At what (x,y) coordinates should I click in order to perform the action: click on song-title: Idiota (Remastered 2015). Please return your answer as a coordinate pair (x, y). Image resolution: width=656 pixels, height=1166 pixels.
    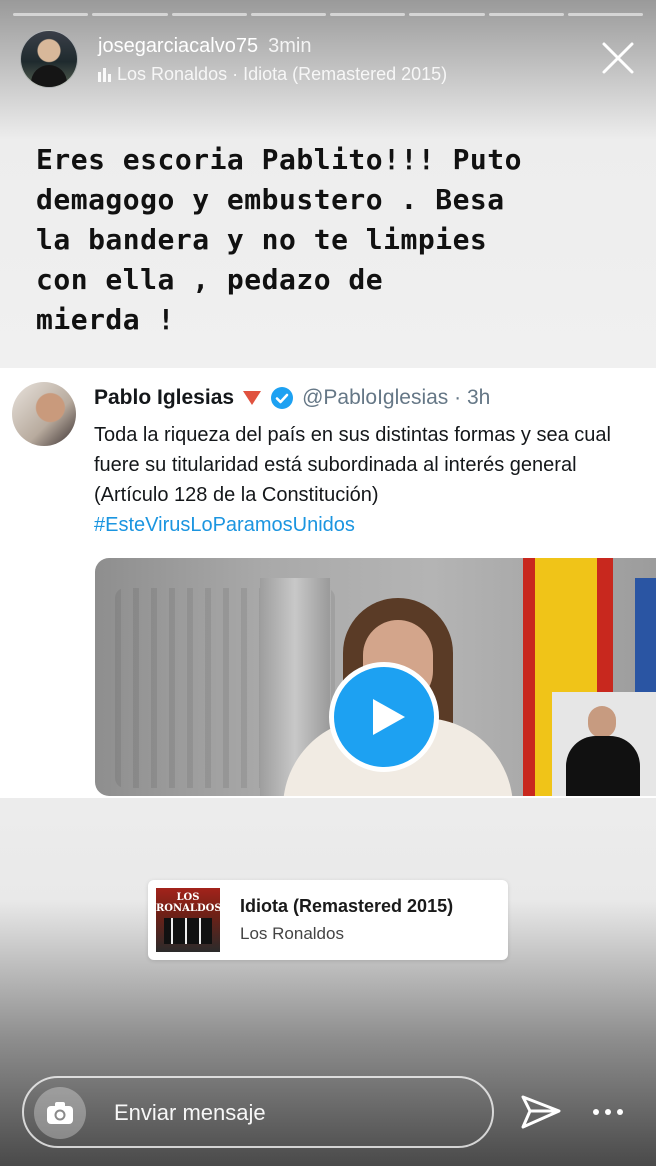
    Looking at the image, I should click on (347, 906).